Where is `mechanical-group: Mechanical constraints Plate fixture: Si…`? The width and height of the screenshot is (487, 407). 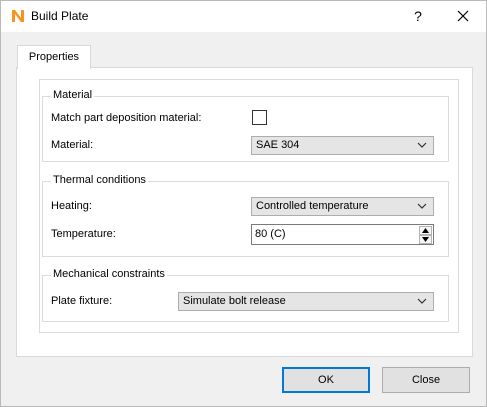 mechanical-group: Mechanical constraints Plate fixture: Si… is located at coordinates (245, 295).